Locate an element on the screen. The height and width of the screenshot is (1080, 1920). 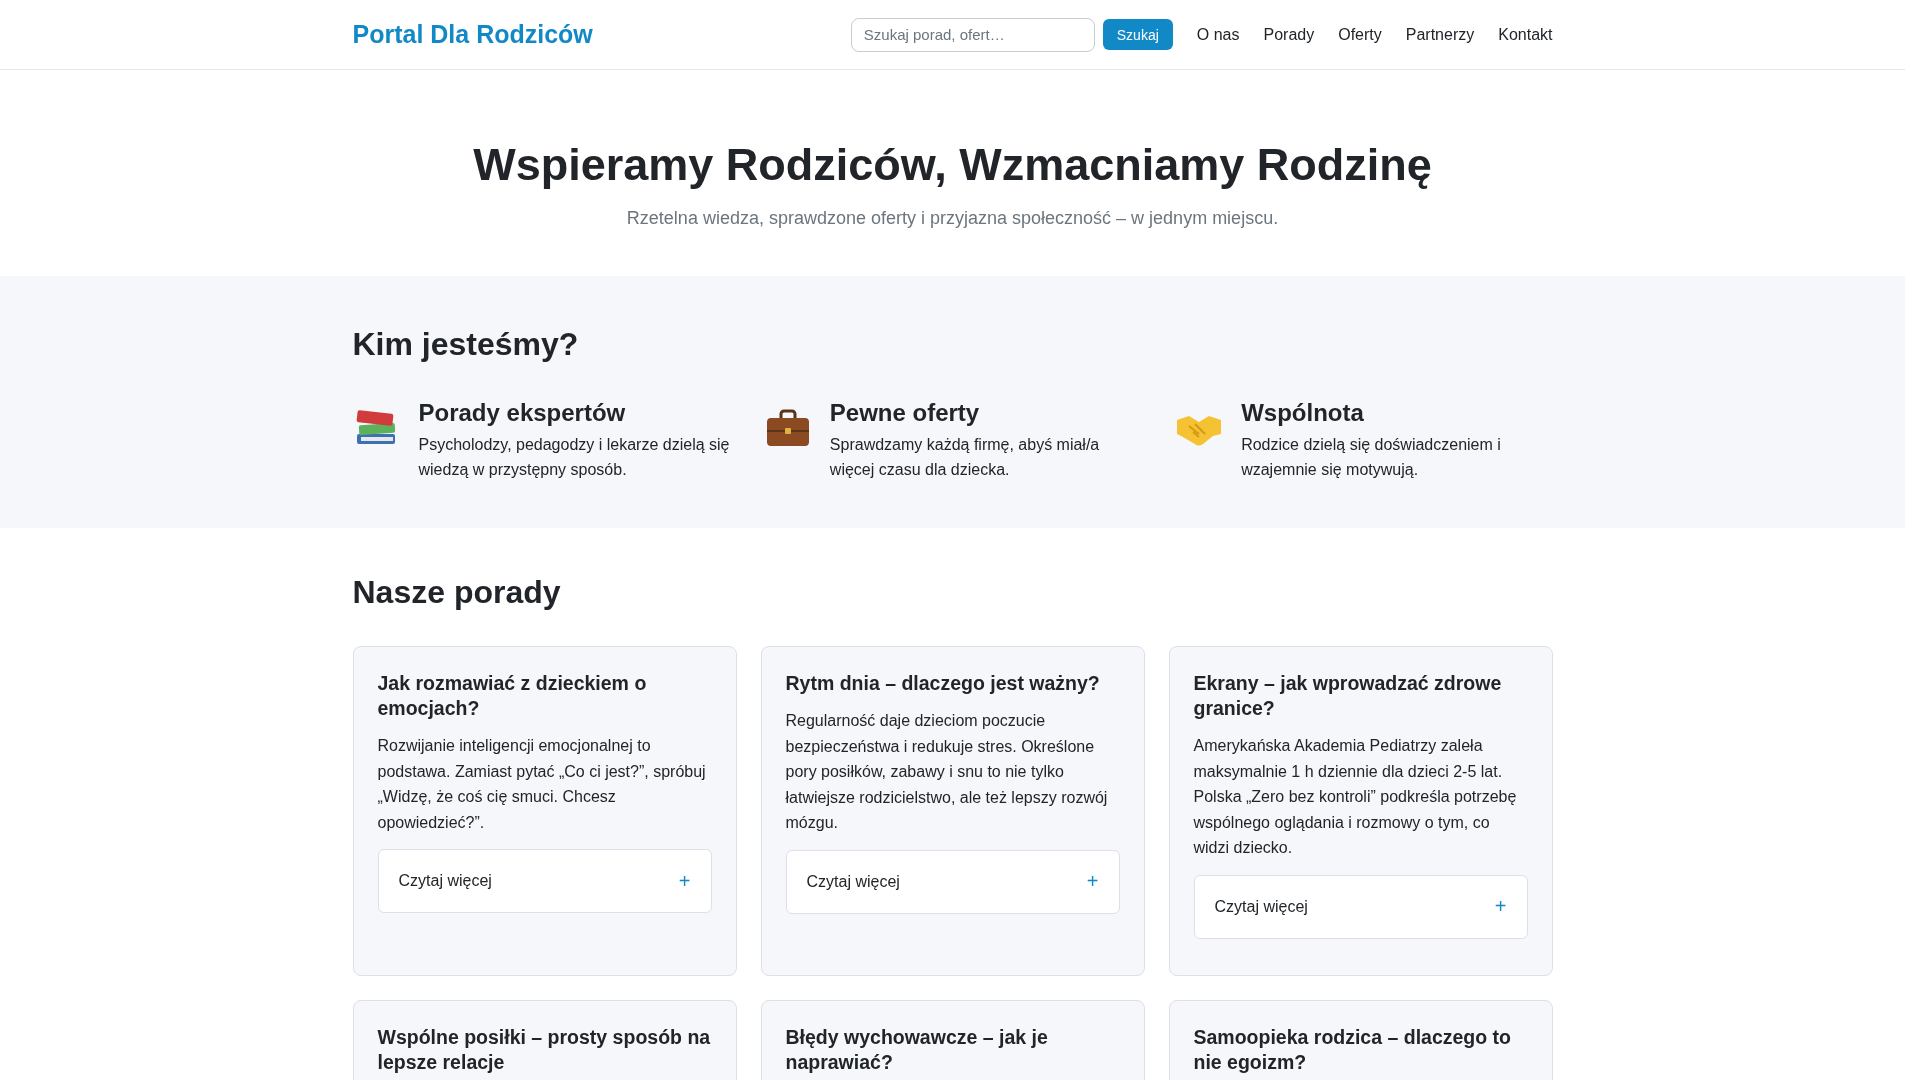
feature-description: Rodzice dzielą się doświadczeniem i wzajemnie się motywują. is located at coordinates (1371, 457).